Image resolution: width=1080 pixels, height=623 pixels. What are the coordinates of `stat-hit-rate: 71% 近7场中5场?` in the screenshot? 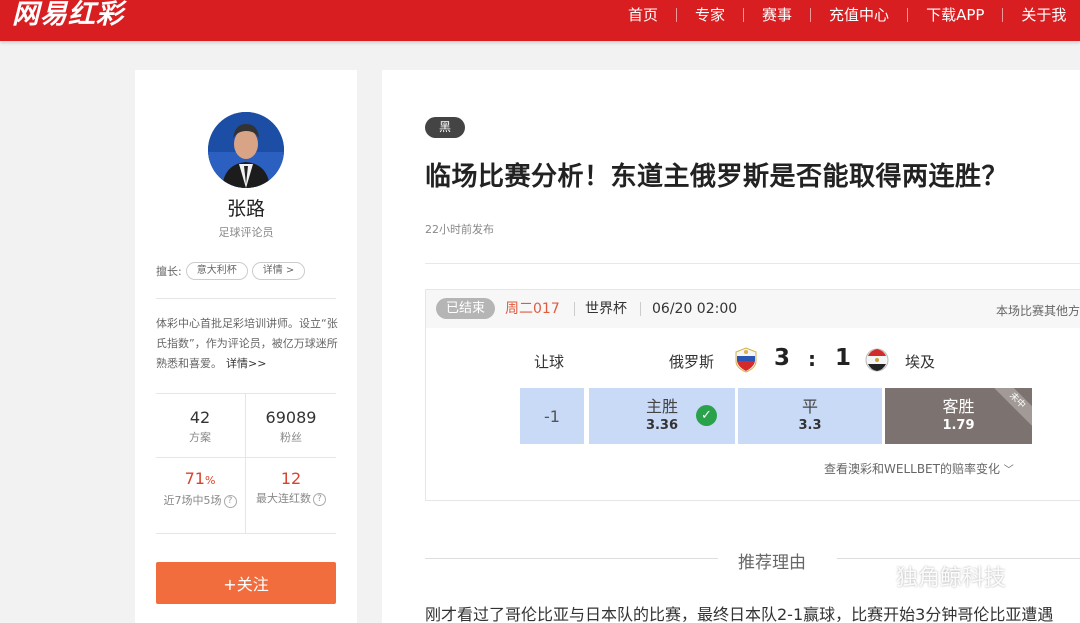 It's located at (200, 489).